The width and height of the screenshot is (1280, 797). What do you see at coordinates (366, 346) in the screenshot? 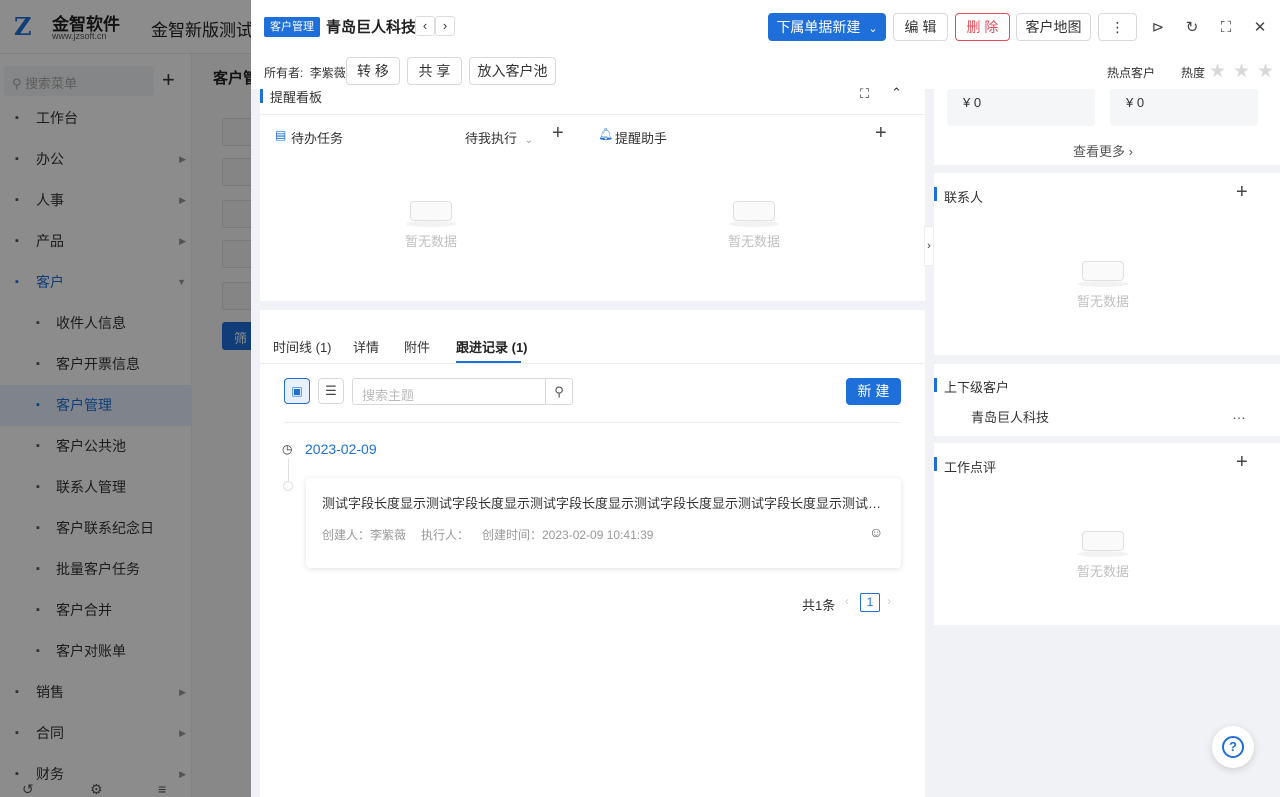
I see `tab: 详情` at bounding box center [366, 346].